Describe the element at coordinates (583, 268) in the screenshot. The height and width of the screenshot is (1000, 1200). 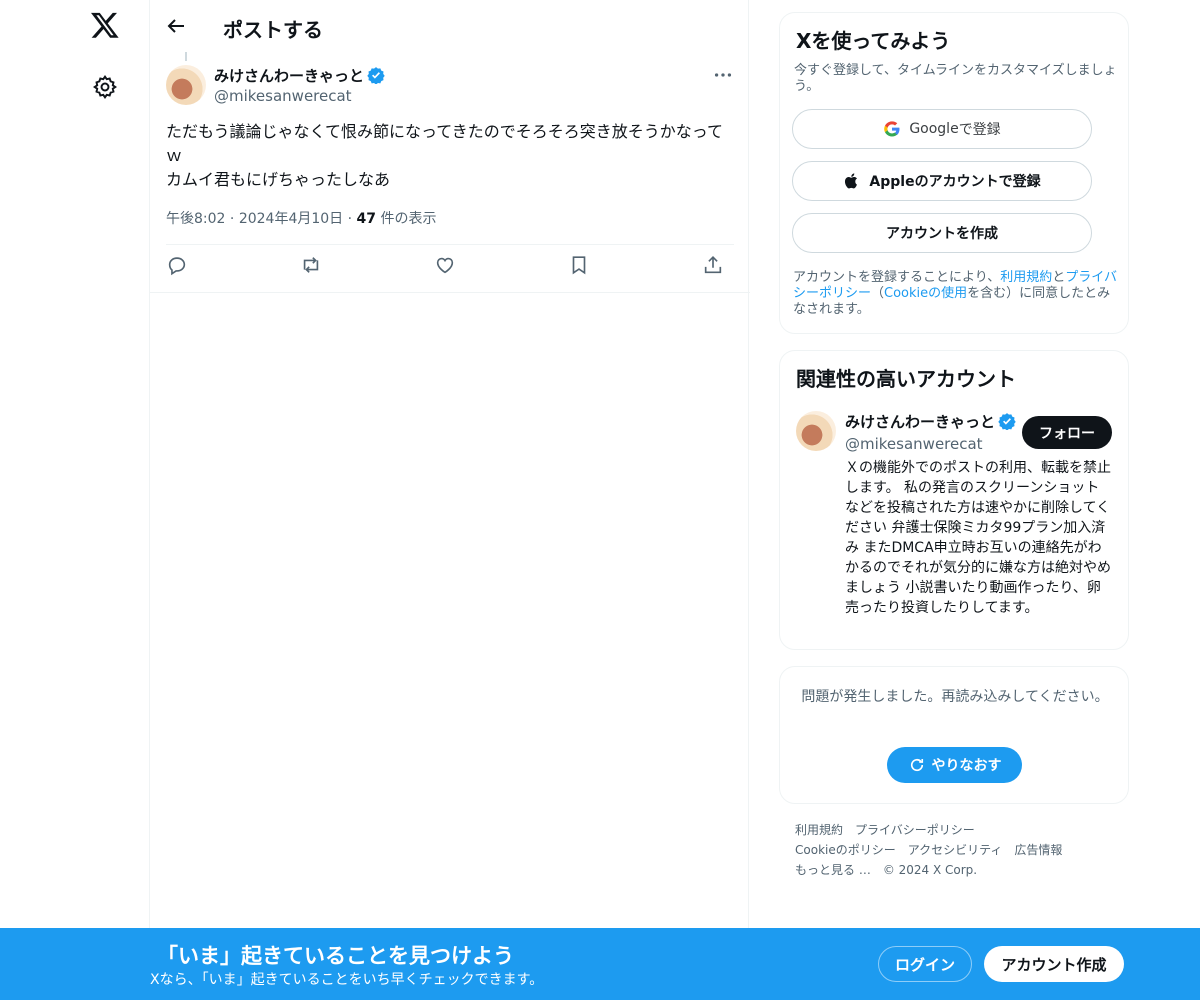
I see `bookmark-icon` at that location.